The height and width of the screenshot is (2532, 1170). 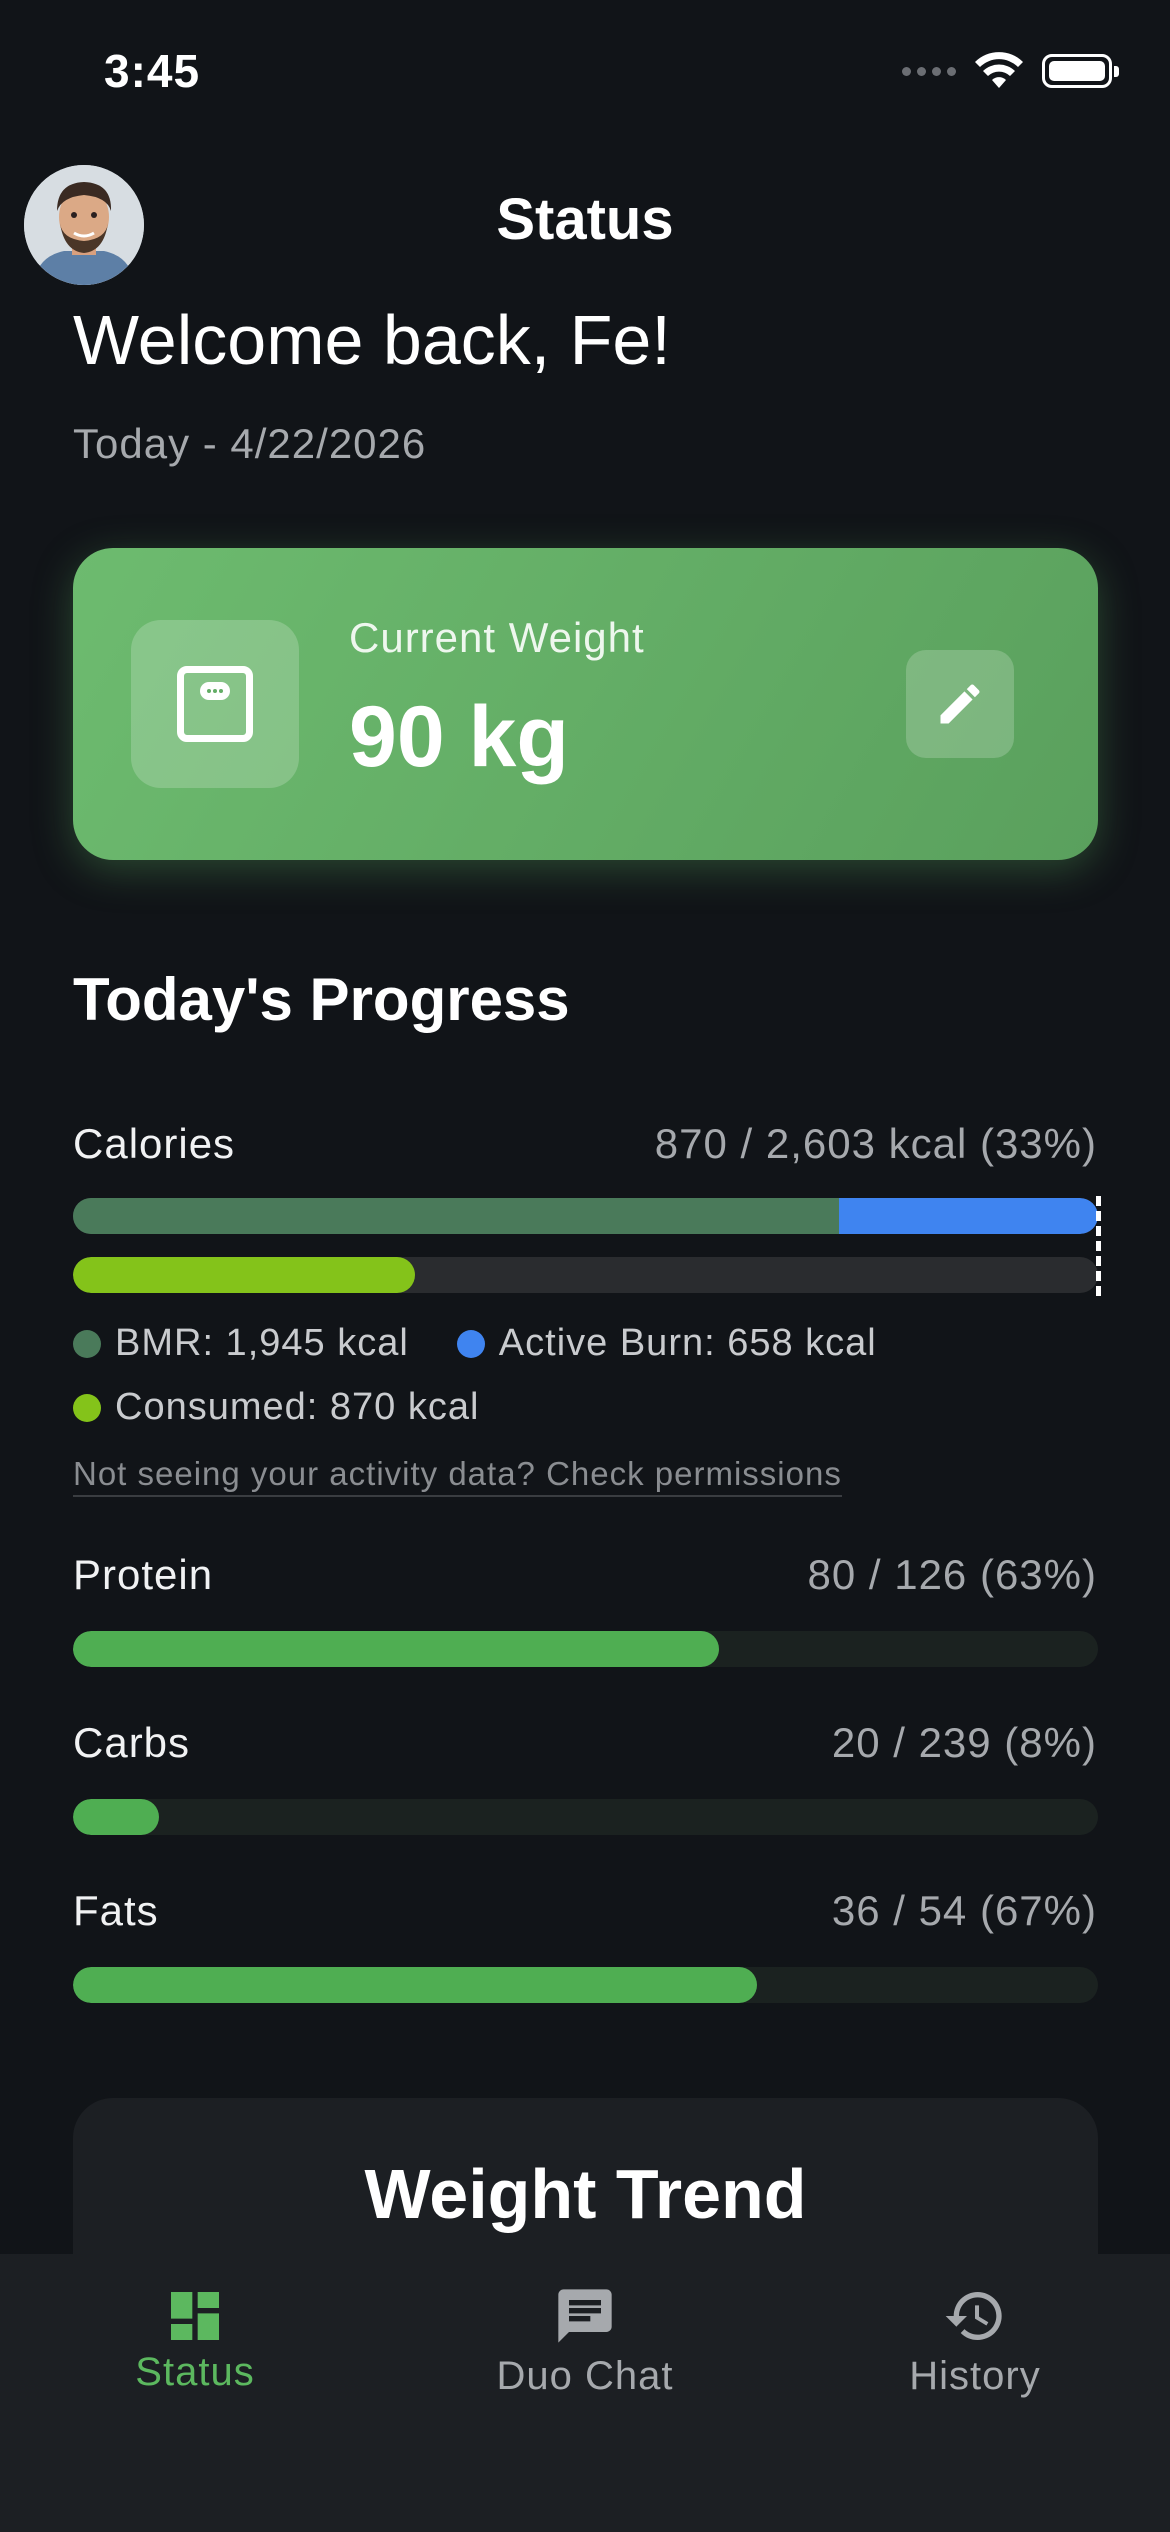 I want to click on fats-bar, so click(x=585, y=1985).